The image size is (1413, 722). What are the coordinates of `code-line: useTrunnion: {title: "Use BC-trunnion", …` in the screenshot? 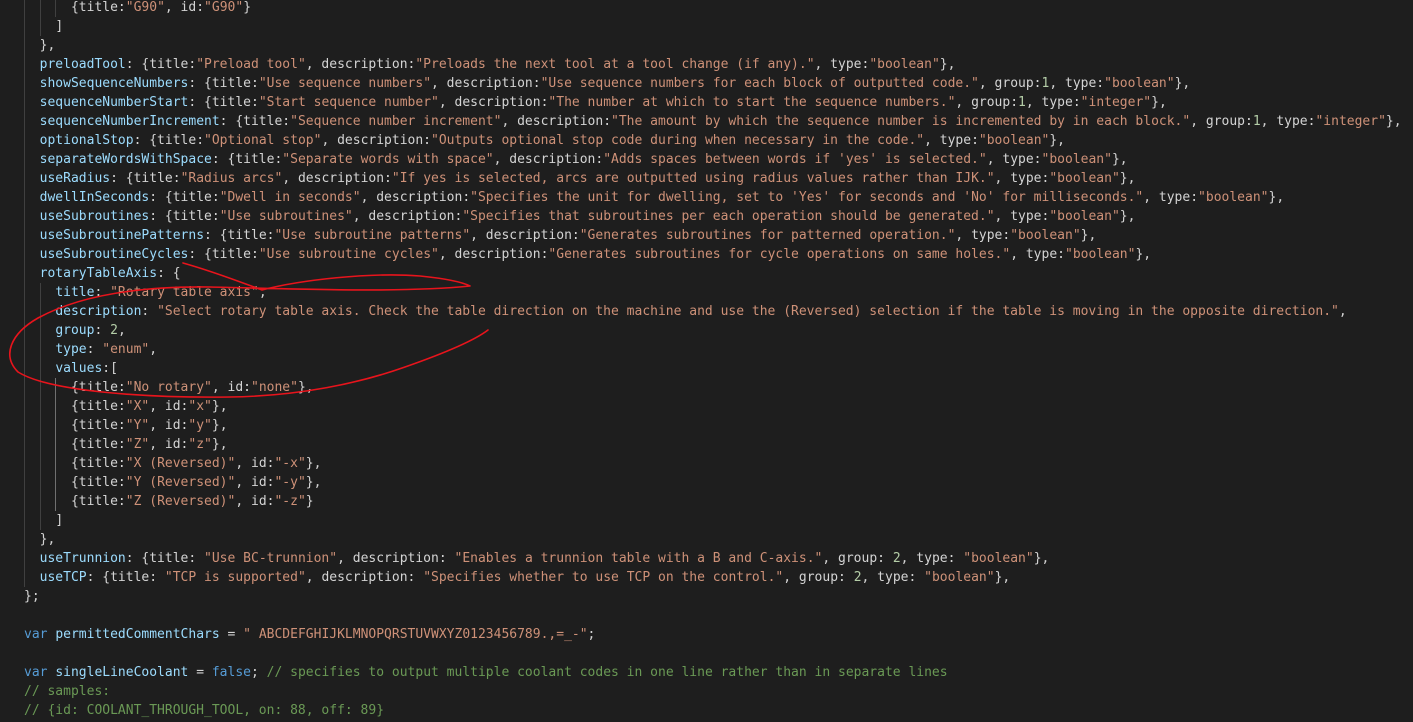 It's located at (545, 558).